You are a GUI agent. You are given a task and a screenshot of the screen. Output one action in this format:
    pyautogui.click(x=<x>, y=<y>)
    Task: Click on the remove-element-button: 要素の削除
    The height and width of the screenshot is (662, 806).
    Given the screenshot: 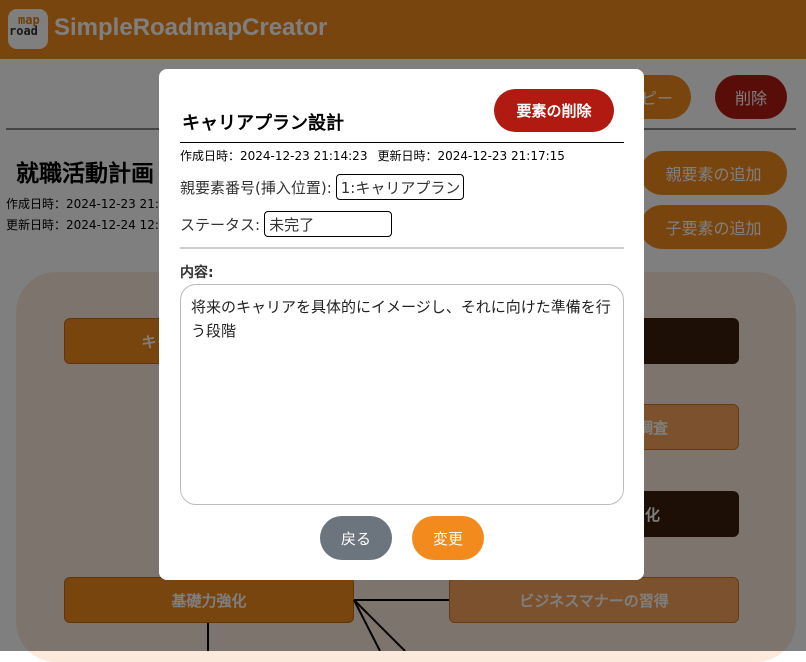 What is the action you would take?
    pyautogui.click(x=554, y=110)
    